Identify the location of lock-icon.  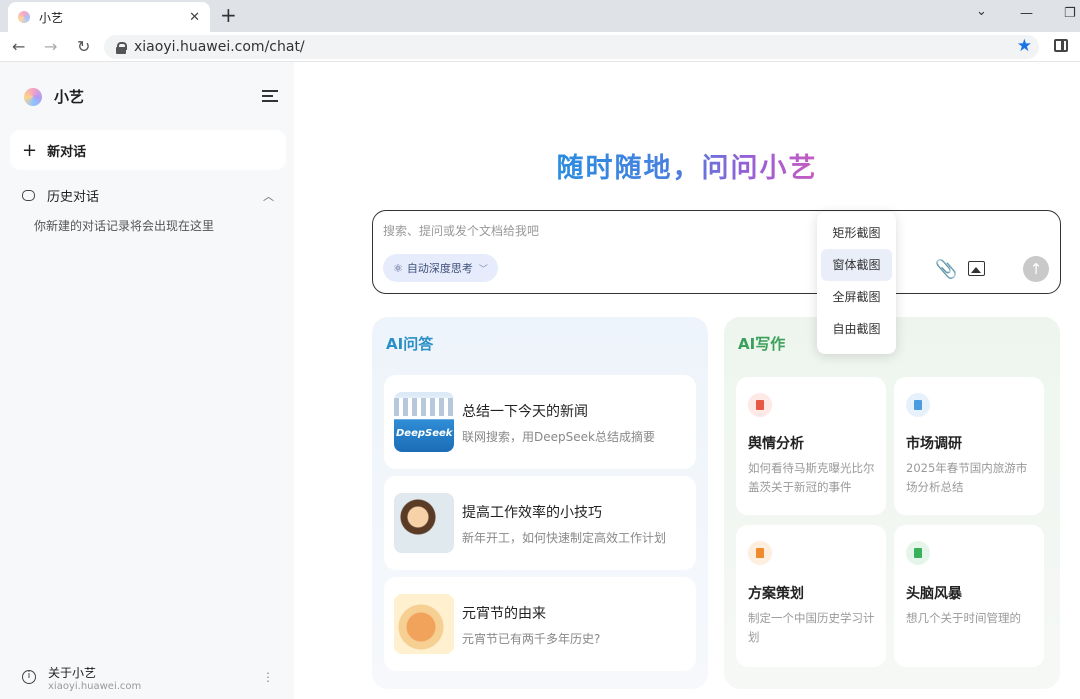
(121, 47).